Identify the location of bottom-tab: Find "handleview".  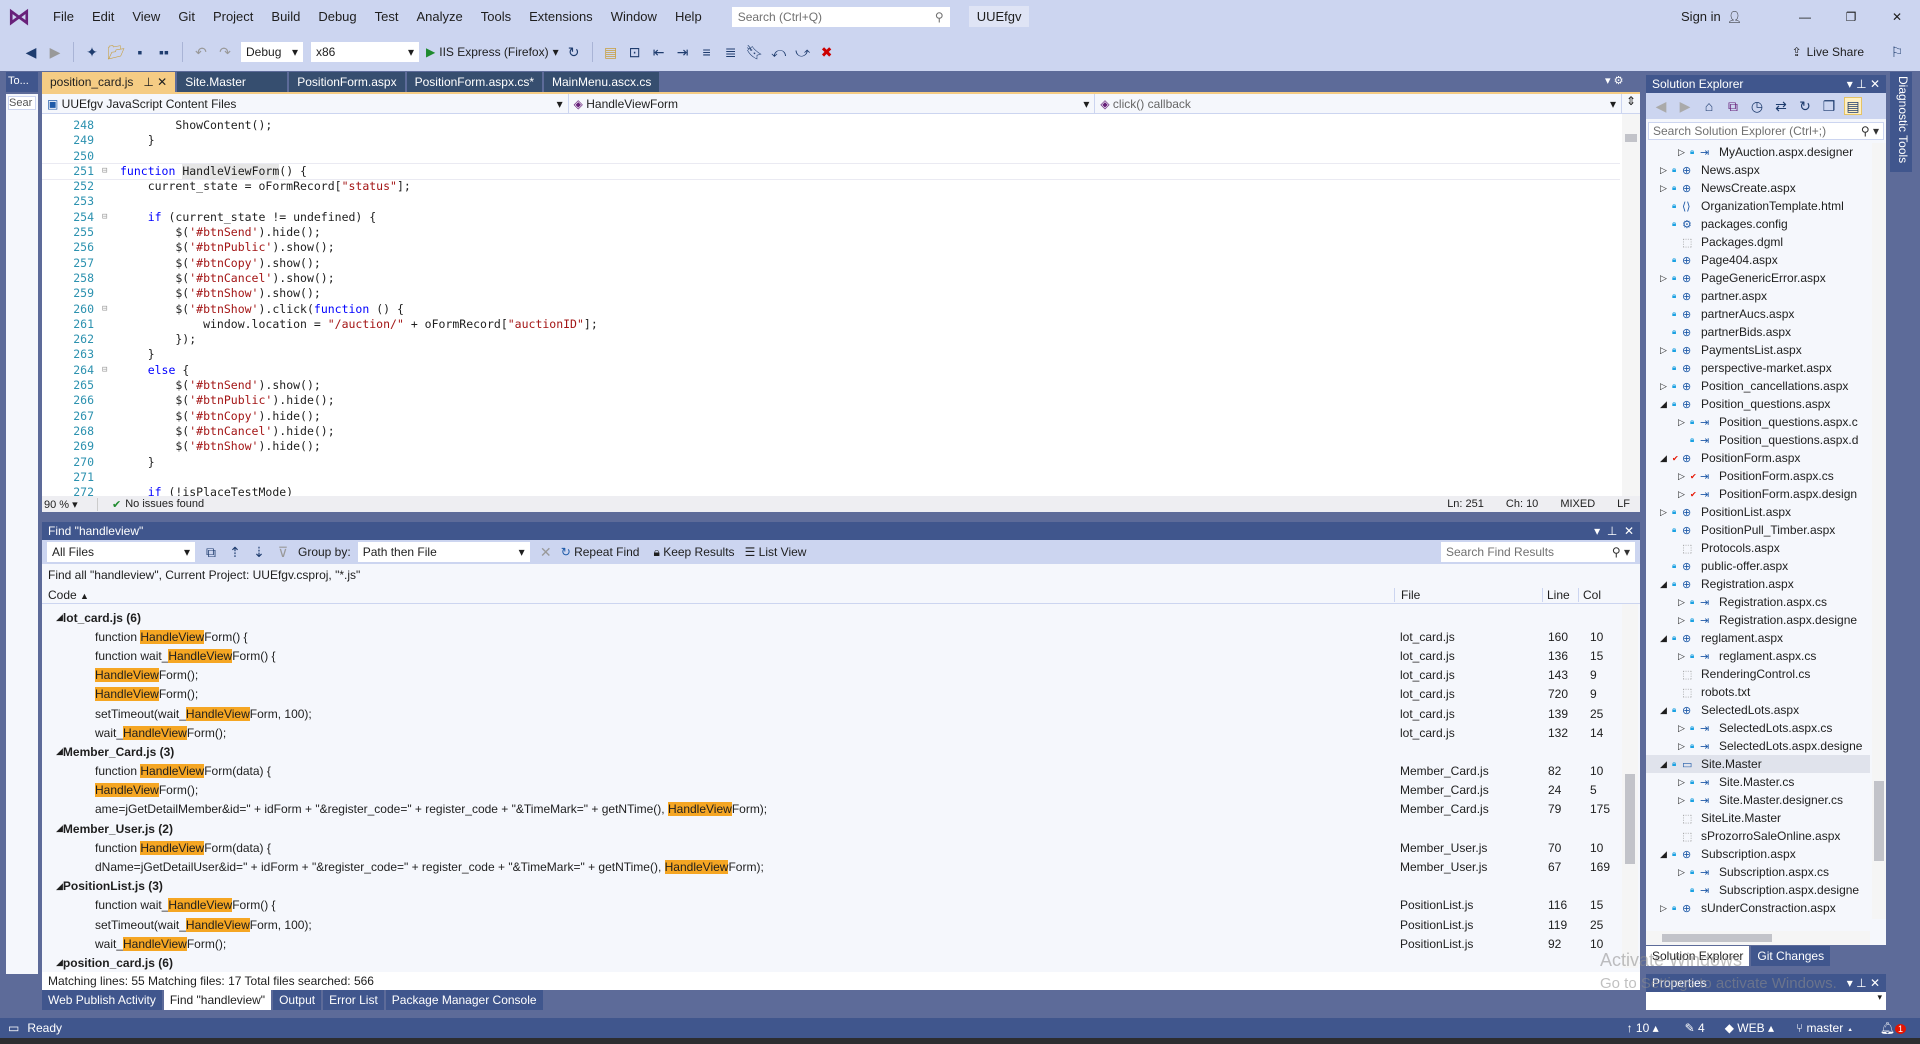
(217, 1000).